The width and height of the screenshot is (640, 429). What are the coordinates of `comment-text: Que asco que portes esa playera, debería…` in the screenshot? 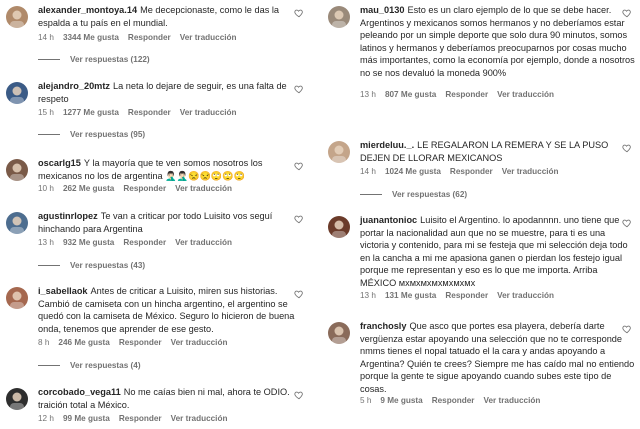 It's located at (497, 357).